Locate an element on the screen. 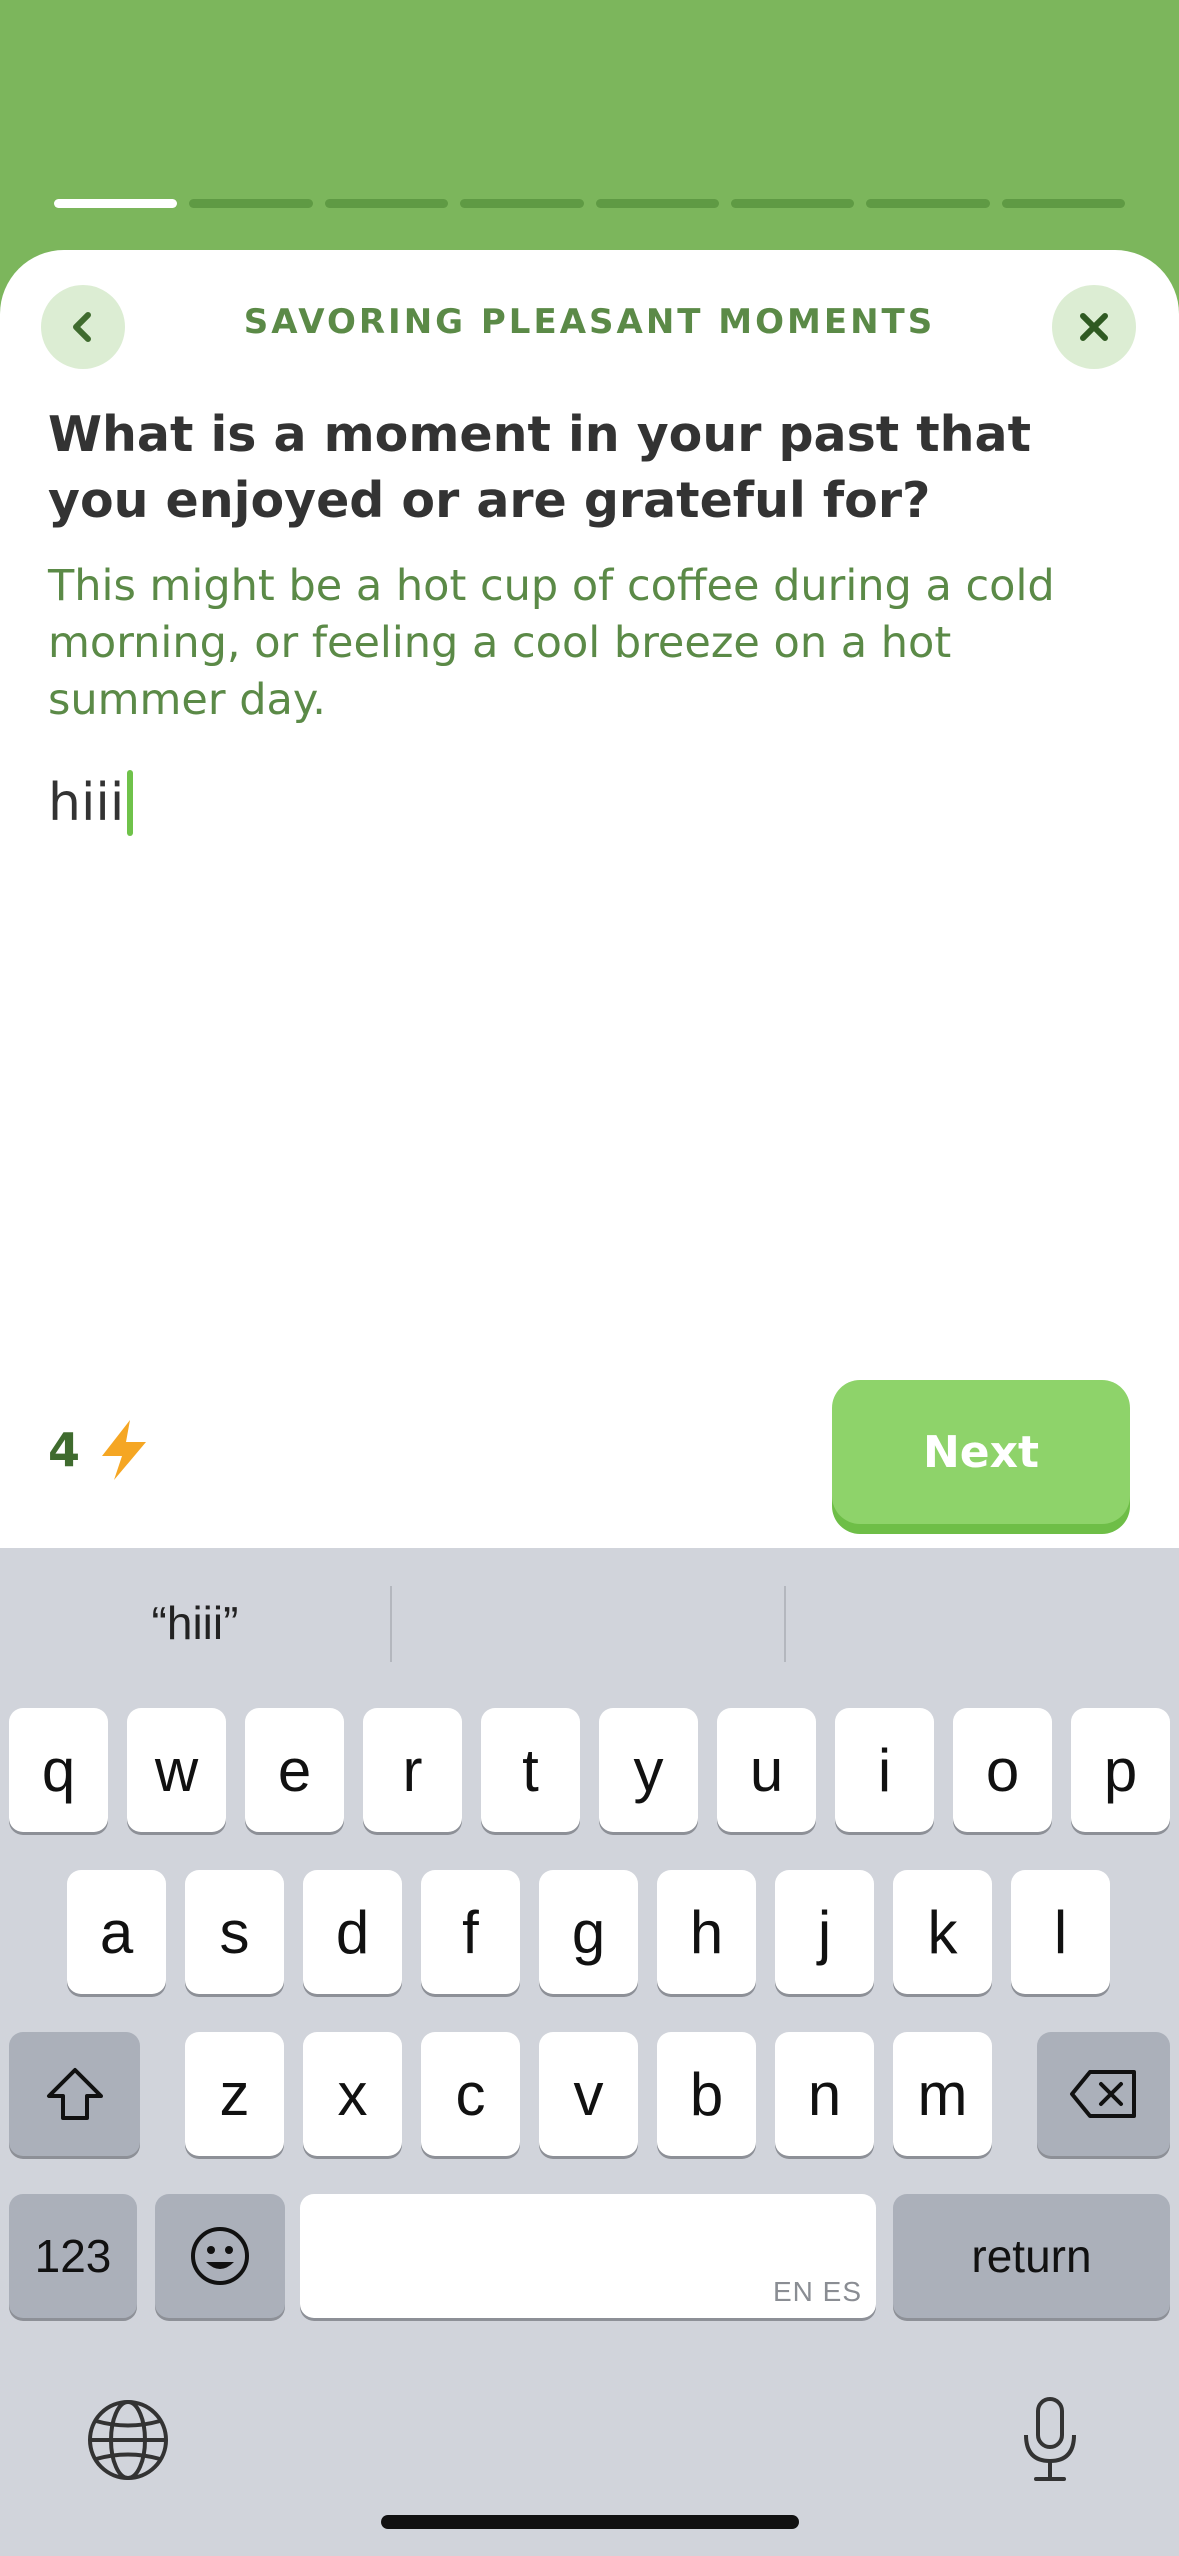 The width and height of the screenshot is (1179, 2556). module-title: SAVORING PLEASANT MOMENTS is located at coordinates (589, 322).